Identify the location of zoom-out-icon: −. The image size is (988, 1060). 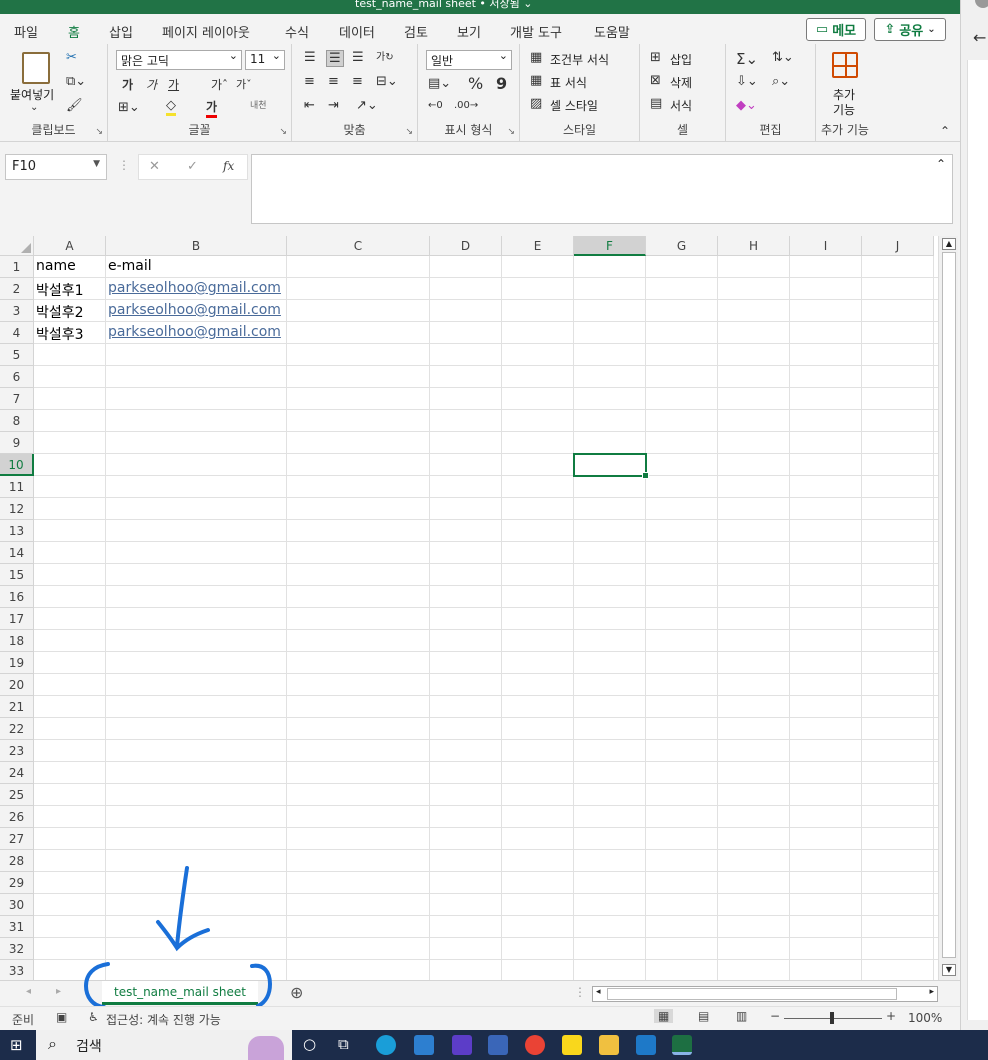
(775, 1016).